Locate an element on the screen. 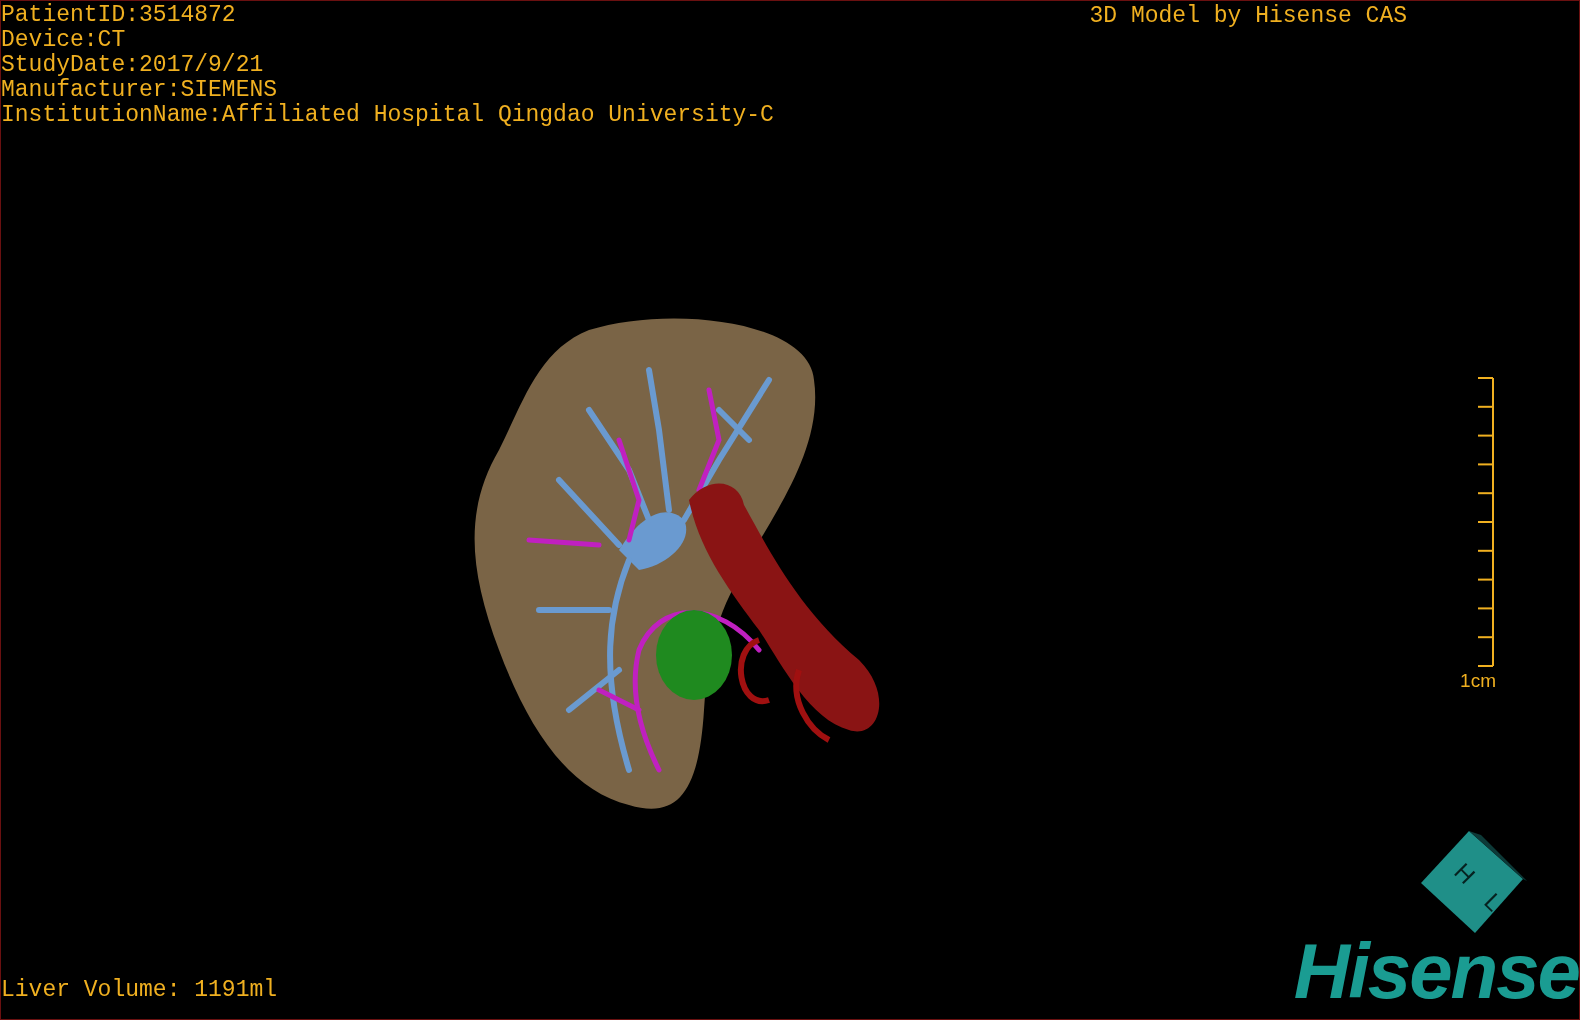  patient-info-line: PatientID:3514872 is located at coordinates (119, 15).